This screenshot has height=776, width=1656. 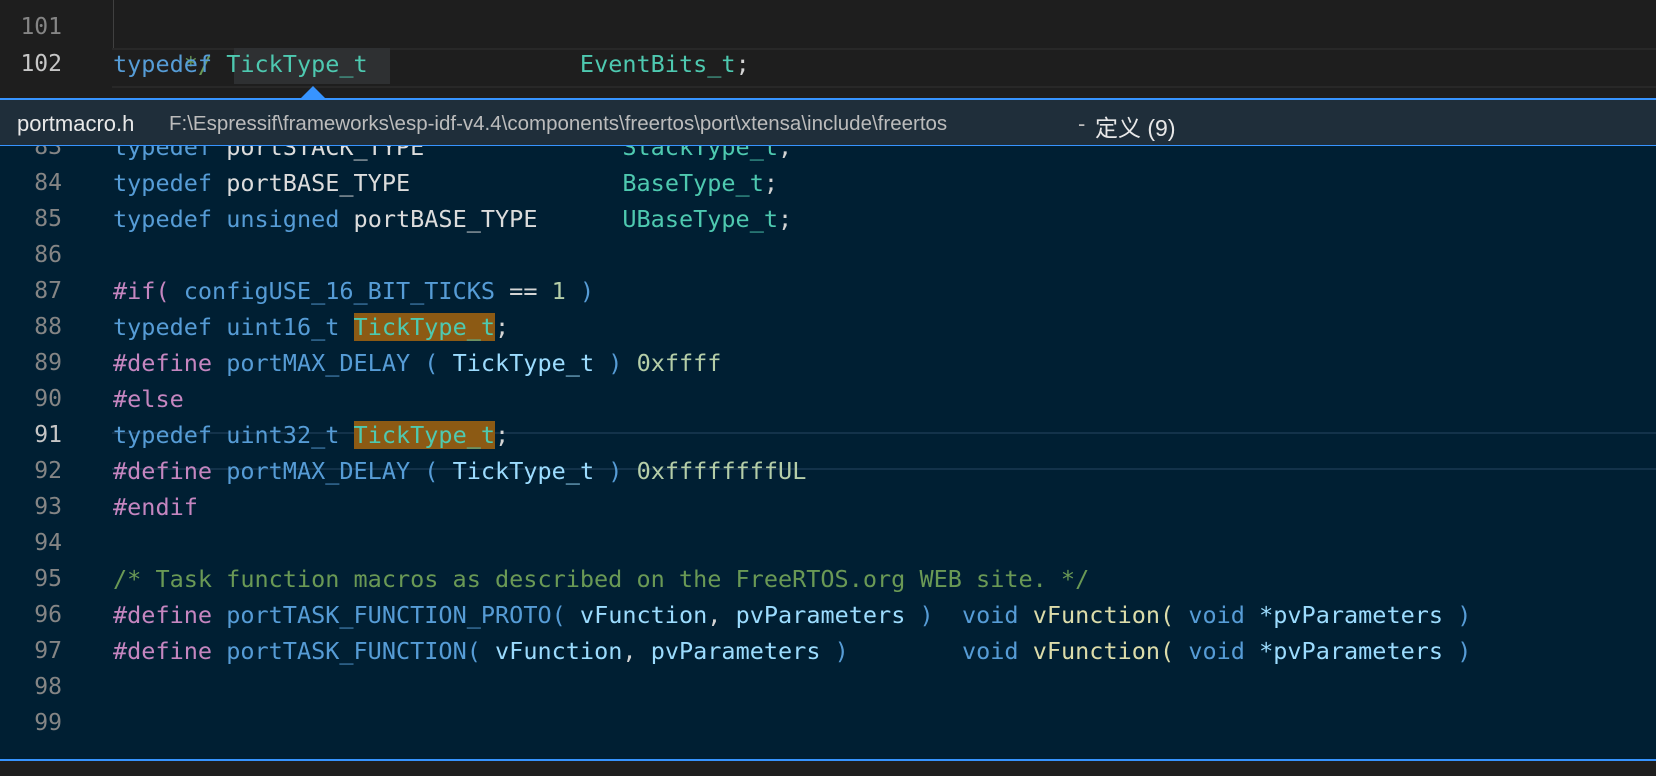 I want to click on number: 0xffffffffUL, so click(x=721, y=471).